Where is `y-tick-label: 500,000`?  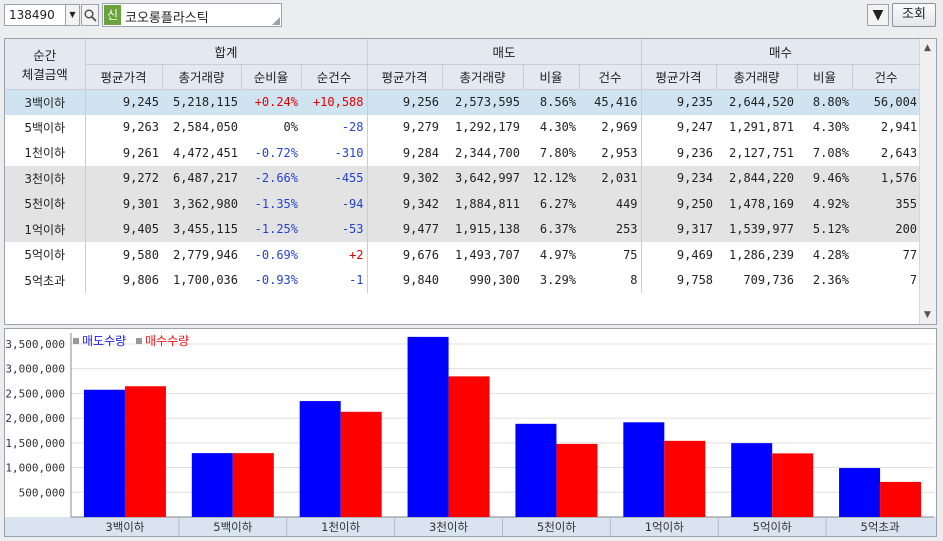 y-tick-label: 500,000 is located at coordinates (42, 492).